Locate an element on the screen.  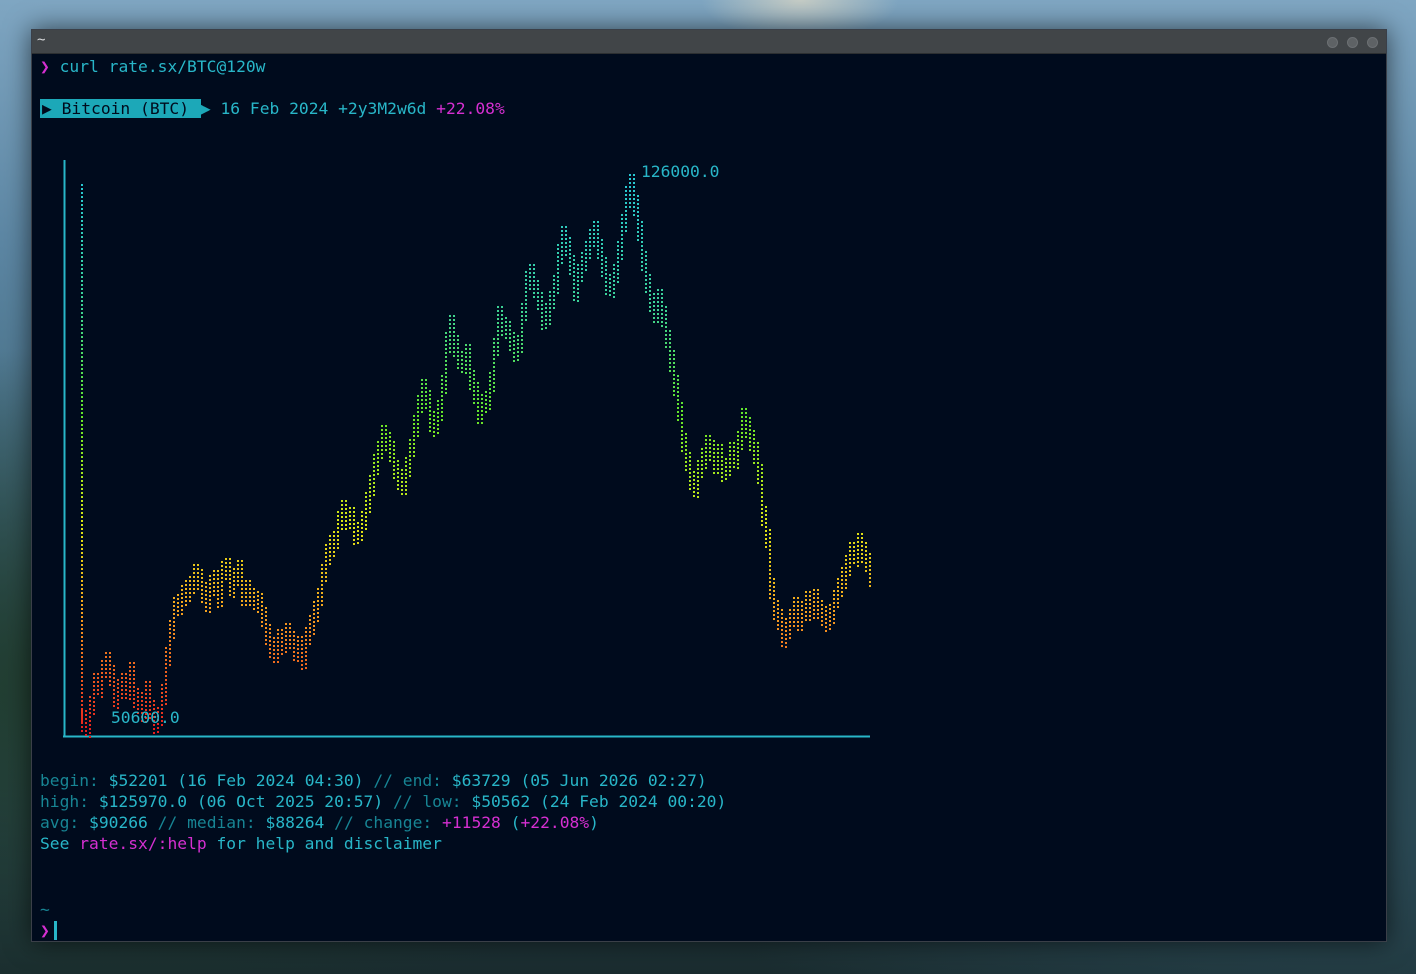
maximize-button is located at coordinates (1352, 42).